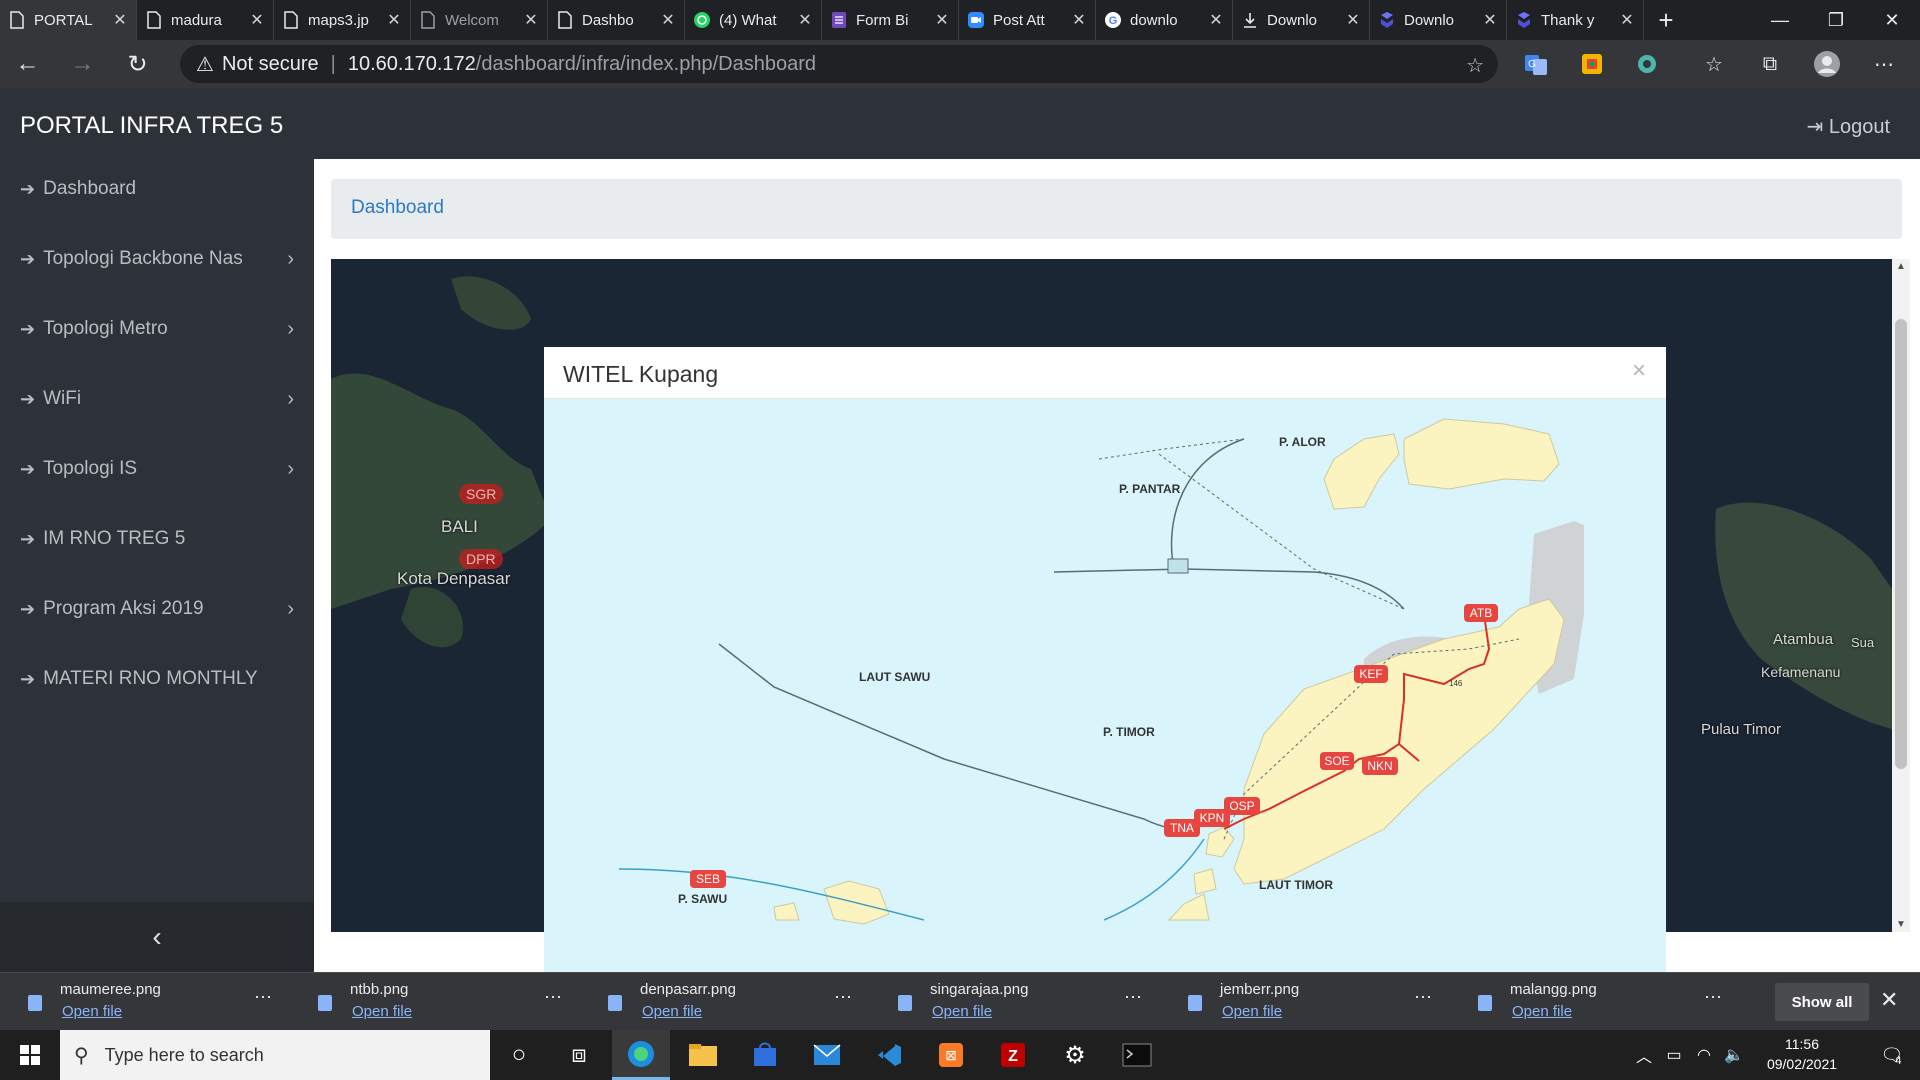  I want to click on logout-button: ⇥ Logout, so click(1849, 126).